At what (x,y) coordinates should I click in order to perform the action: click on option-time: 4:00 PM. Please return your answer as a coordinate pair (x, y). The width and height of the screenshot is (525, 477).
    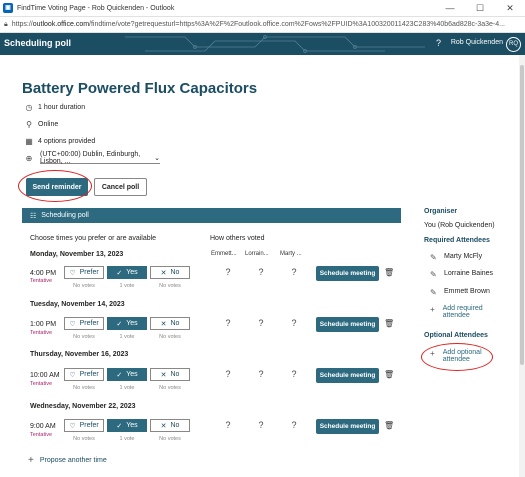
    Looking at the image, I should click on (43, 273).